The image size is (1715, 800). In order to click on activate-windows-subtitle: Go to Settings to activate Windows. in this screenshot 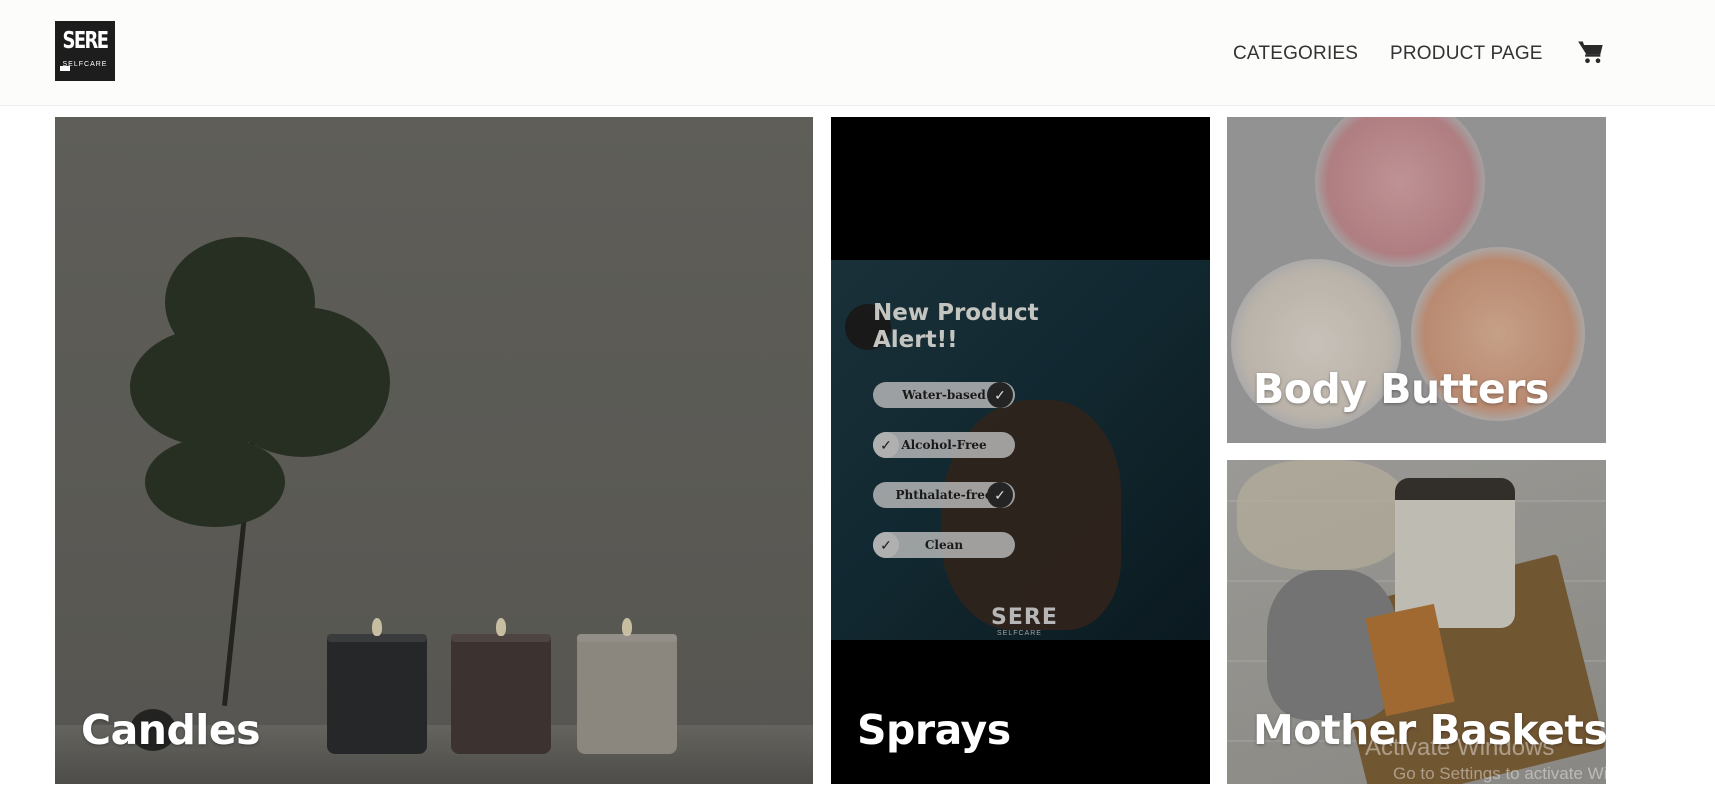, I will do `click(1527, 773)`.